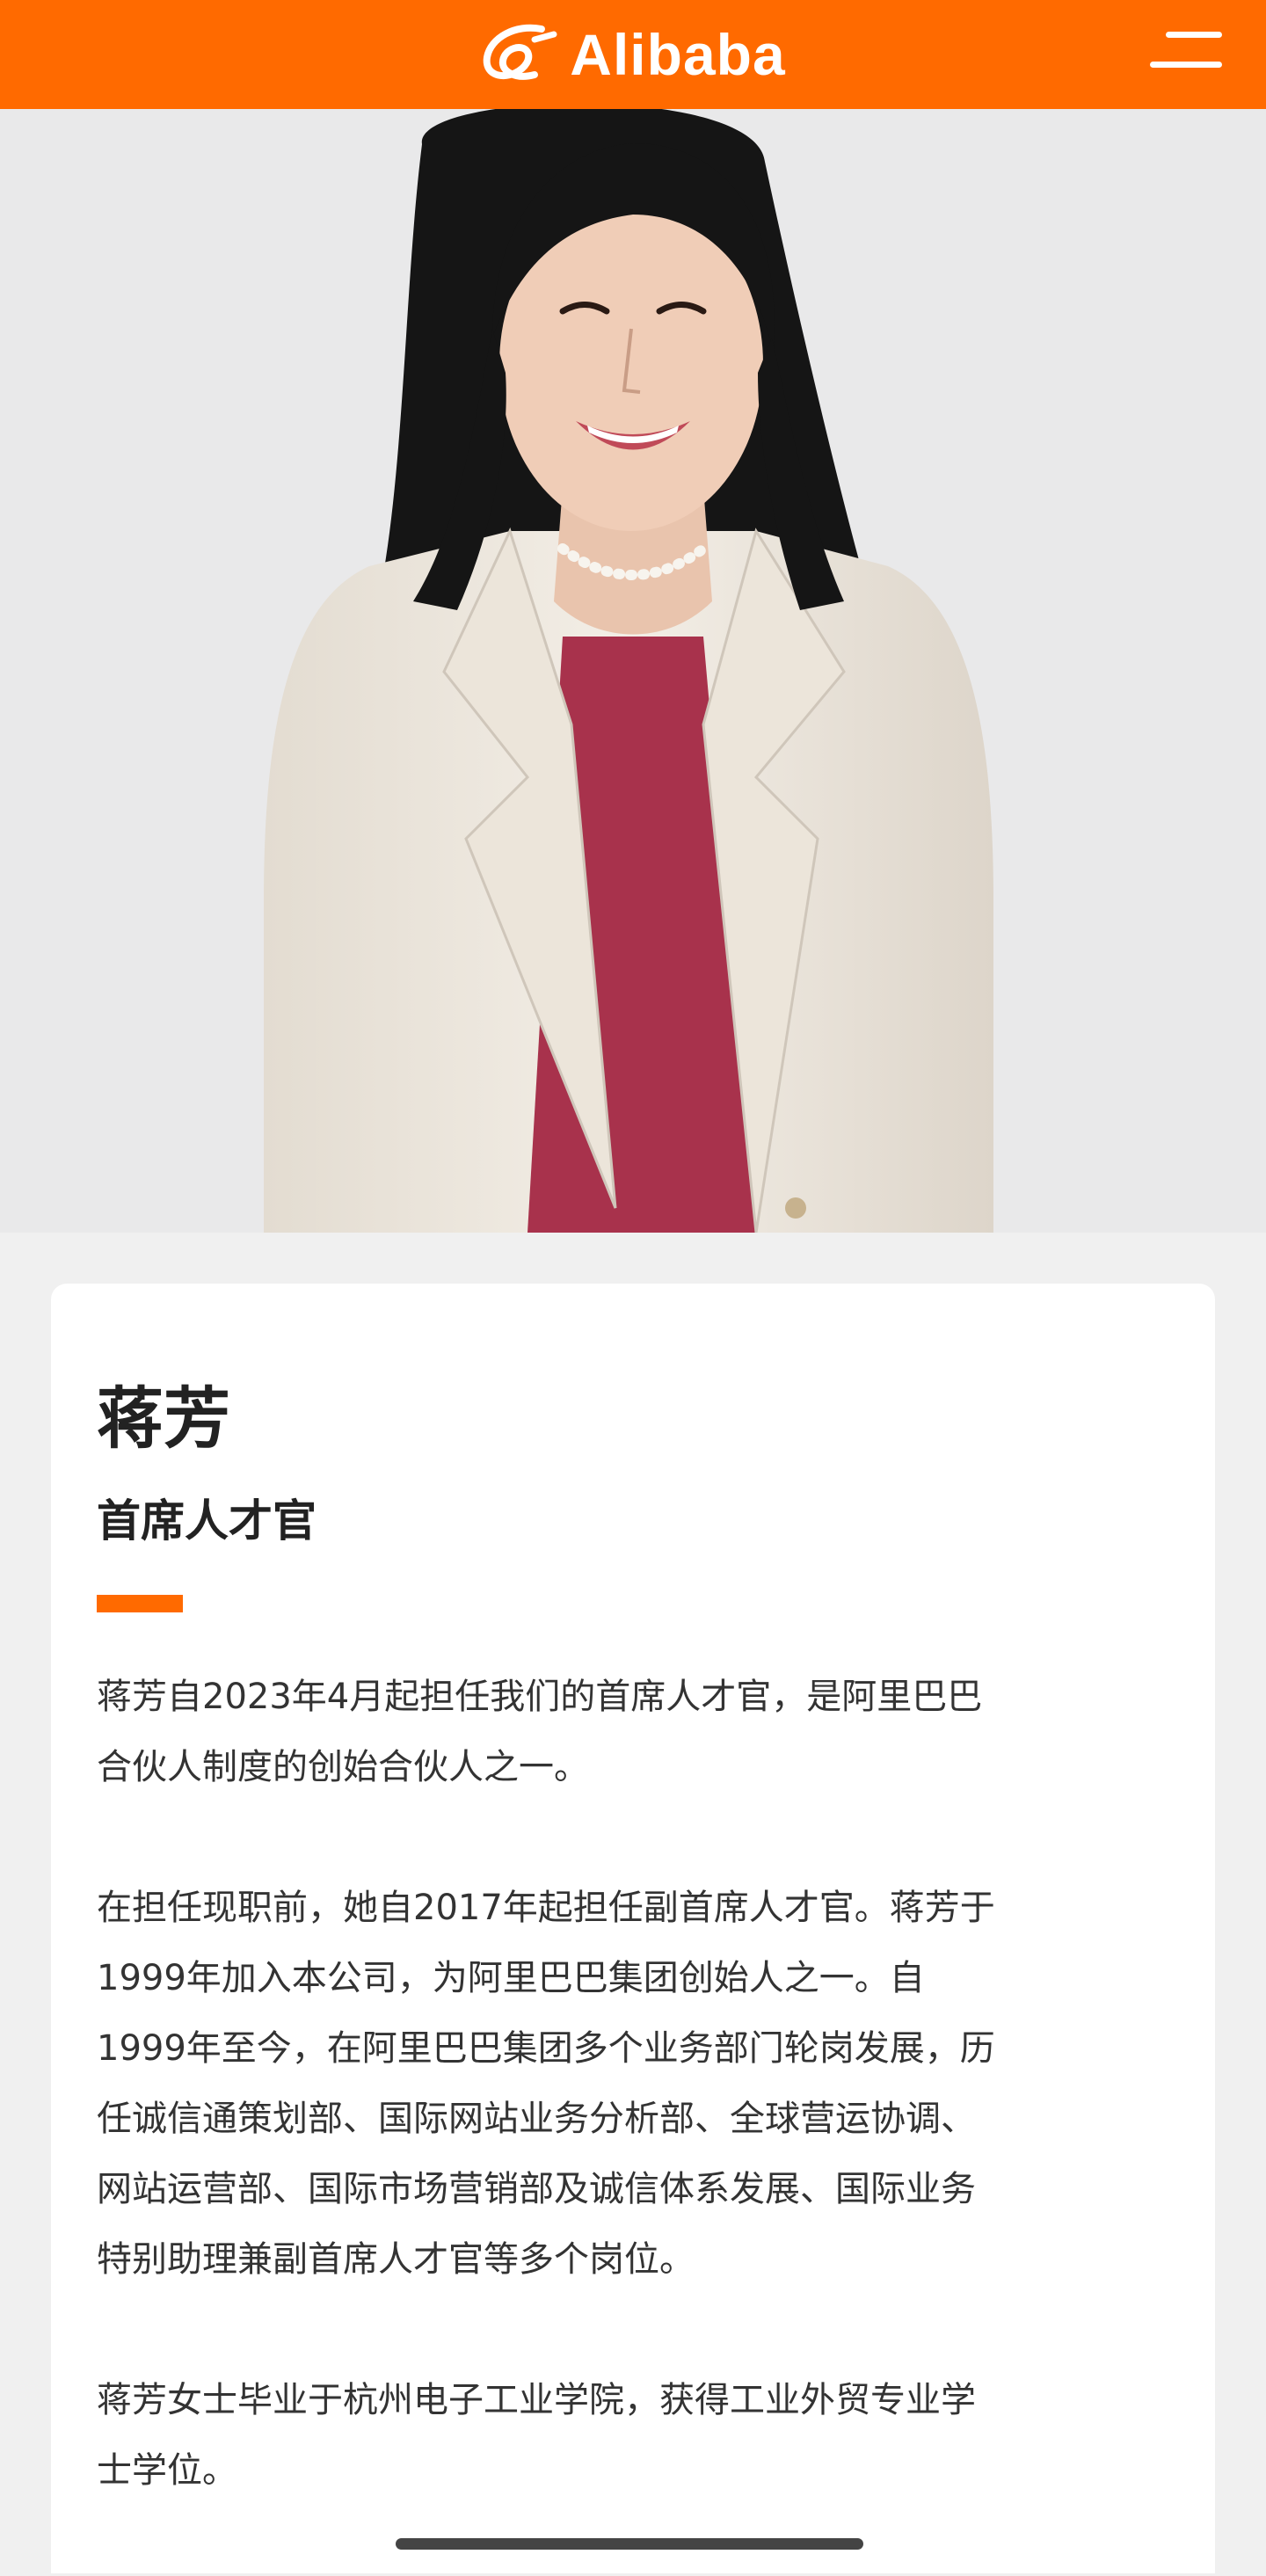 The height and width of the screenshot is (2576, 1266). What do you see at coordinates (1182, 52) in the screenshot?
I see `hamburger-menu-icon` at bounding box center [1182, 52].